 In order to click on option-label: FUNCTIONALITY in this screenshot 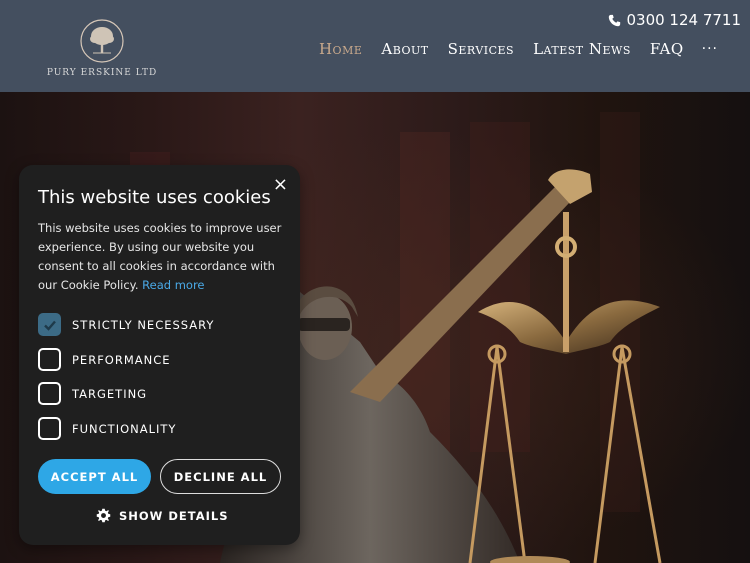, I will do `click(124, 428)`.